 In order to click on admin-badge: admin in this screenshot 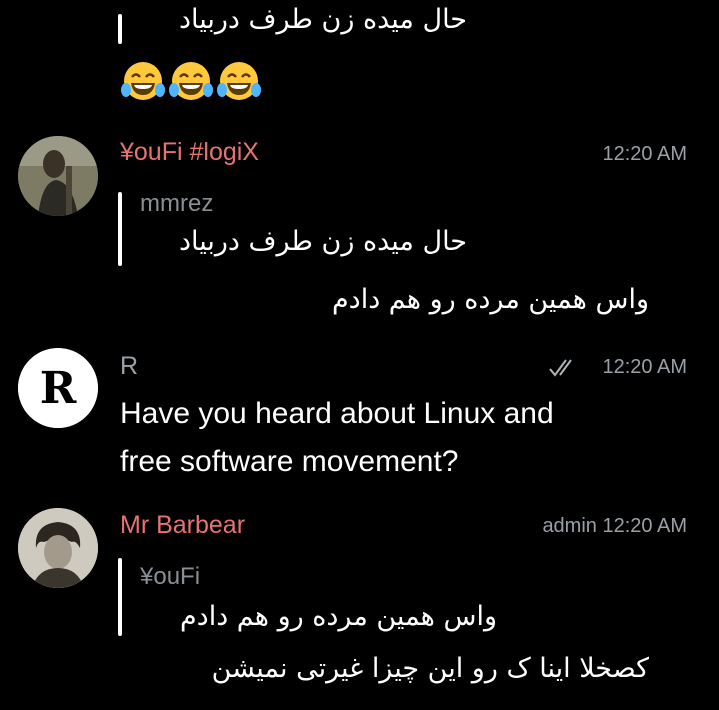, I will do `click(569, 526)`.